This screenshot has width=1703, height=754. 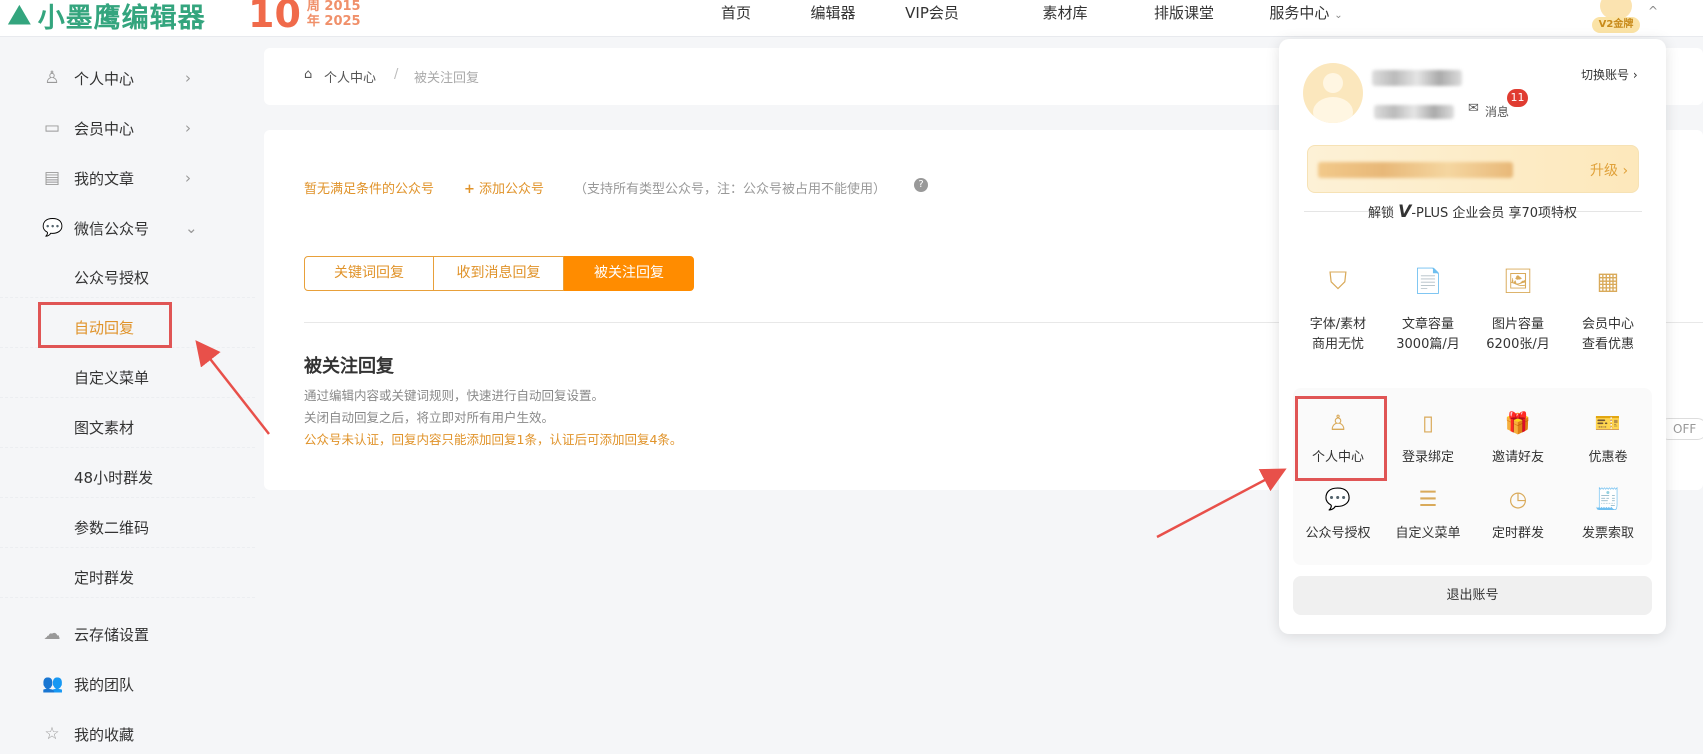 What do you see at coordinates (52, 128) in the screenshot?
I see `card-icon: ▭` at bounding box center [52, 128].